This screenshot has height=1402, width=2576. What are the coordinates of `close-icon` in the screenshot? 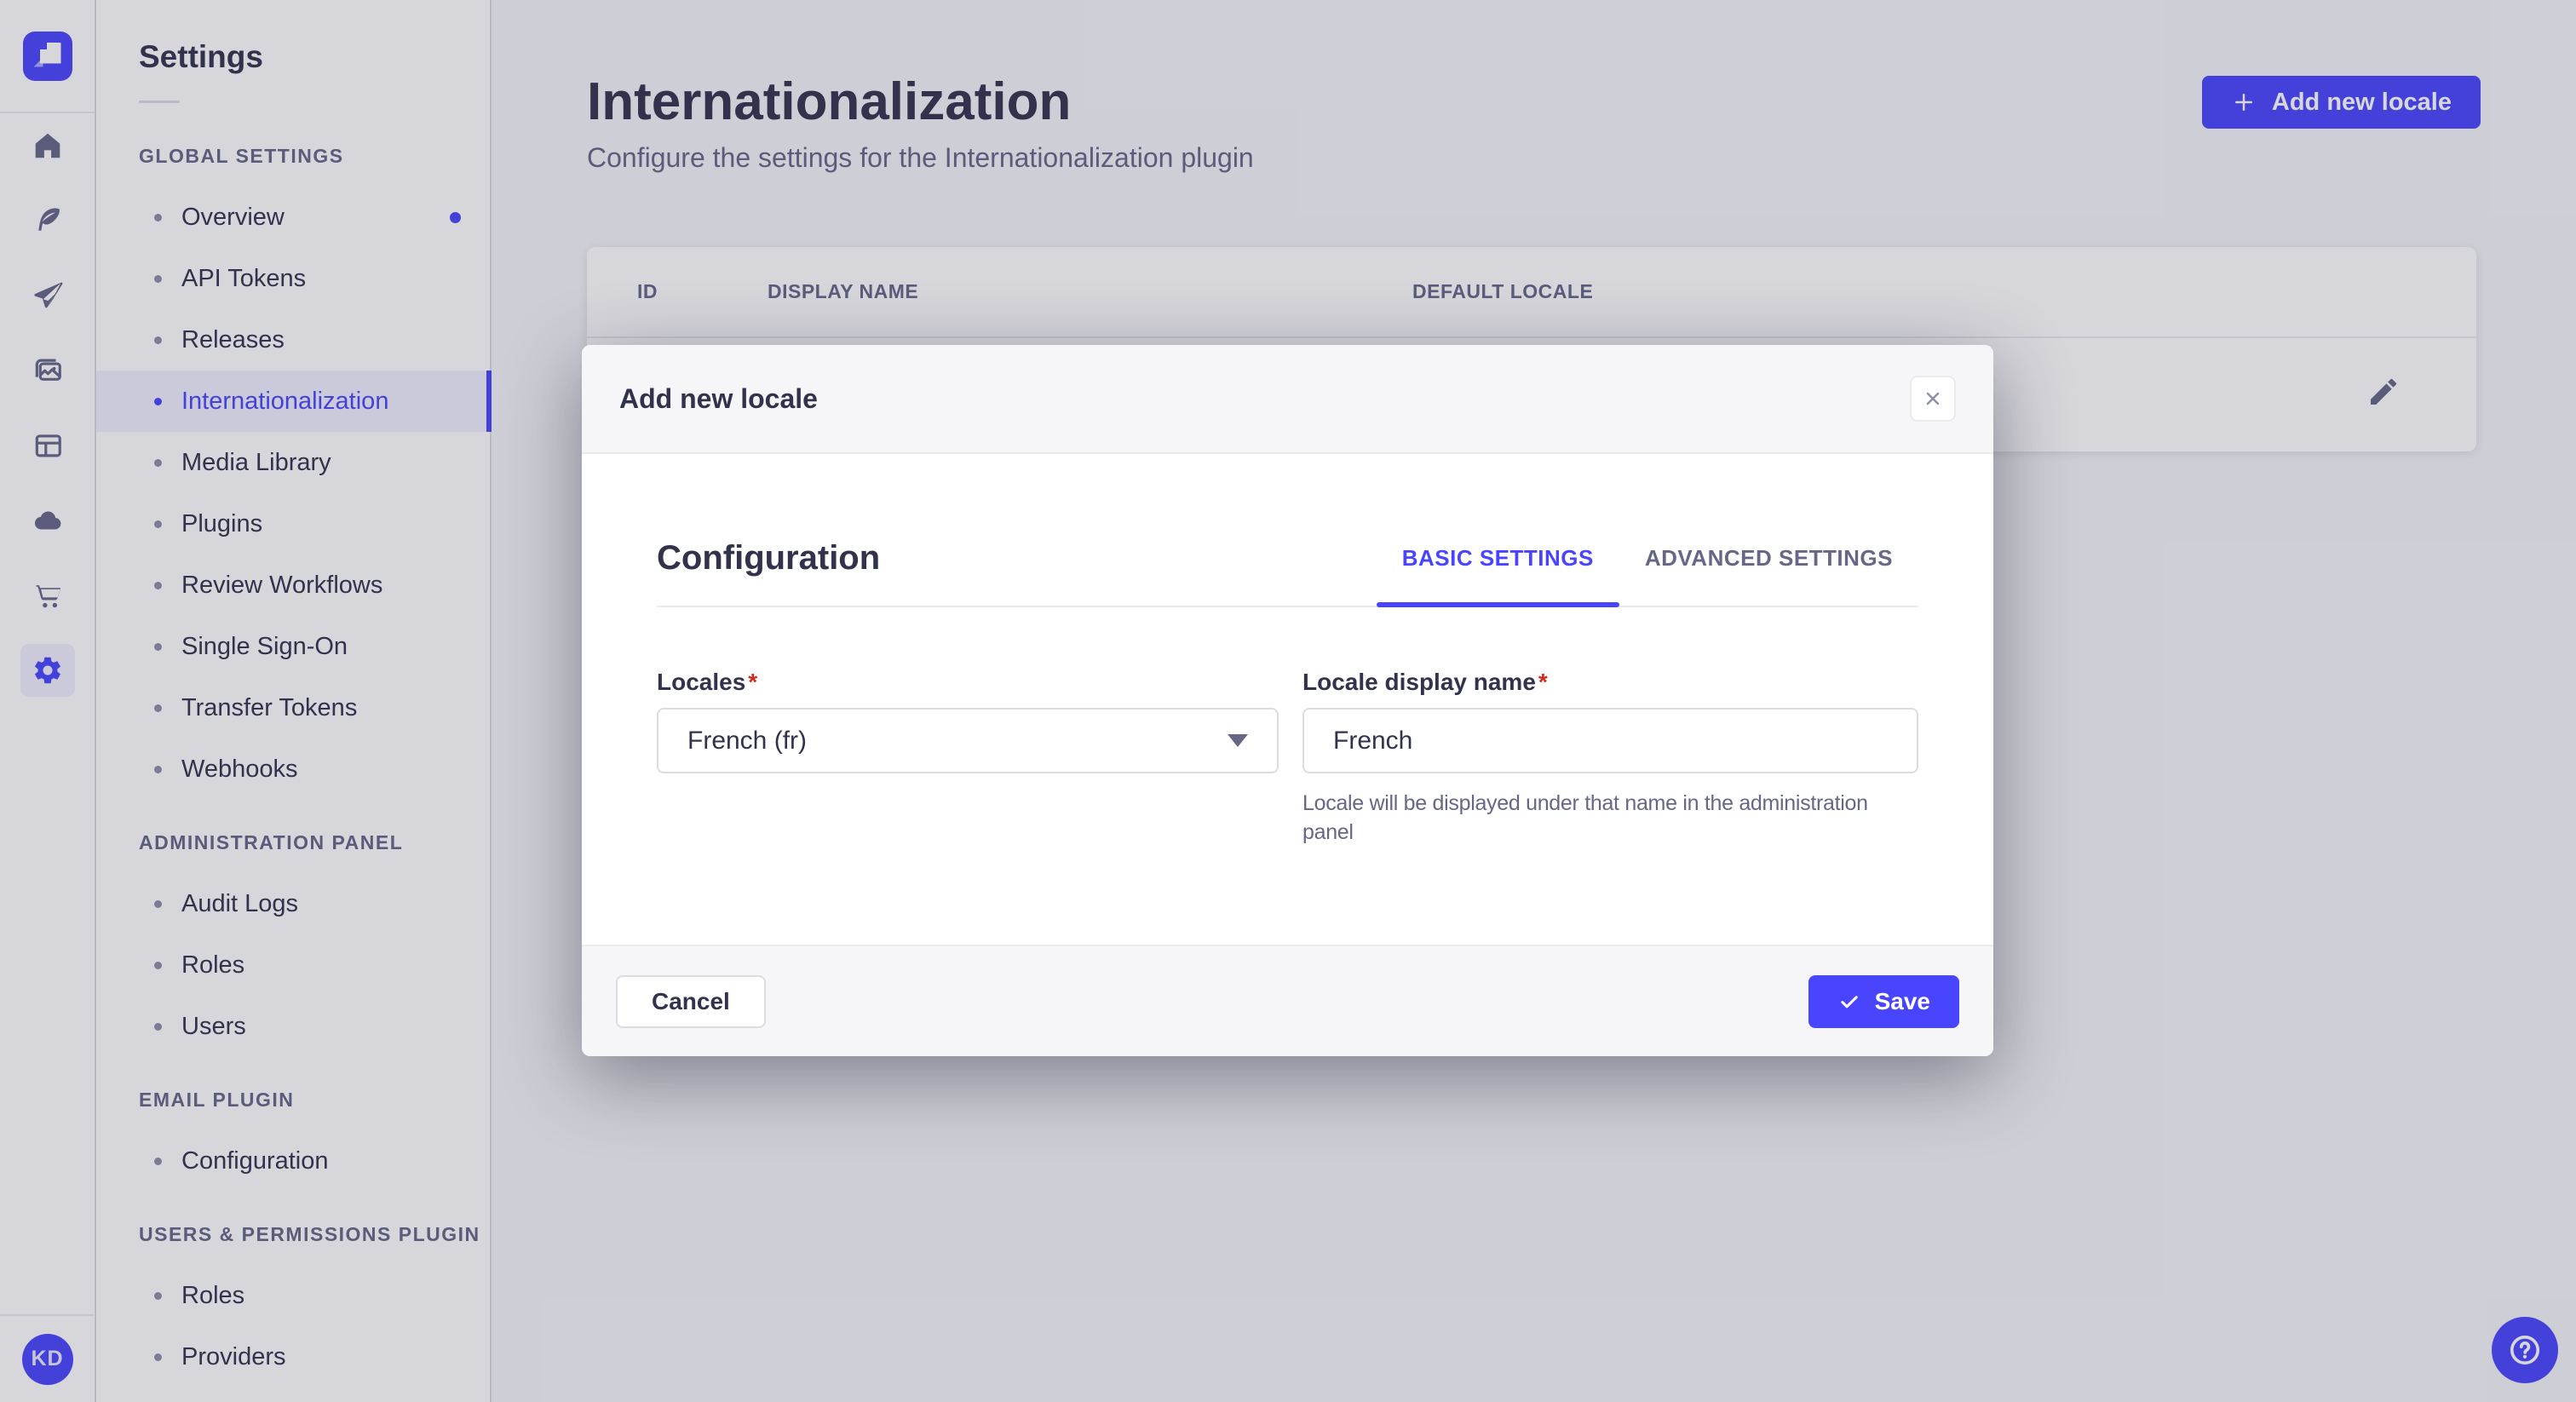 It's located at (1933, 398).